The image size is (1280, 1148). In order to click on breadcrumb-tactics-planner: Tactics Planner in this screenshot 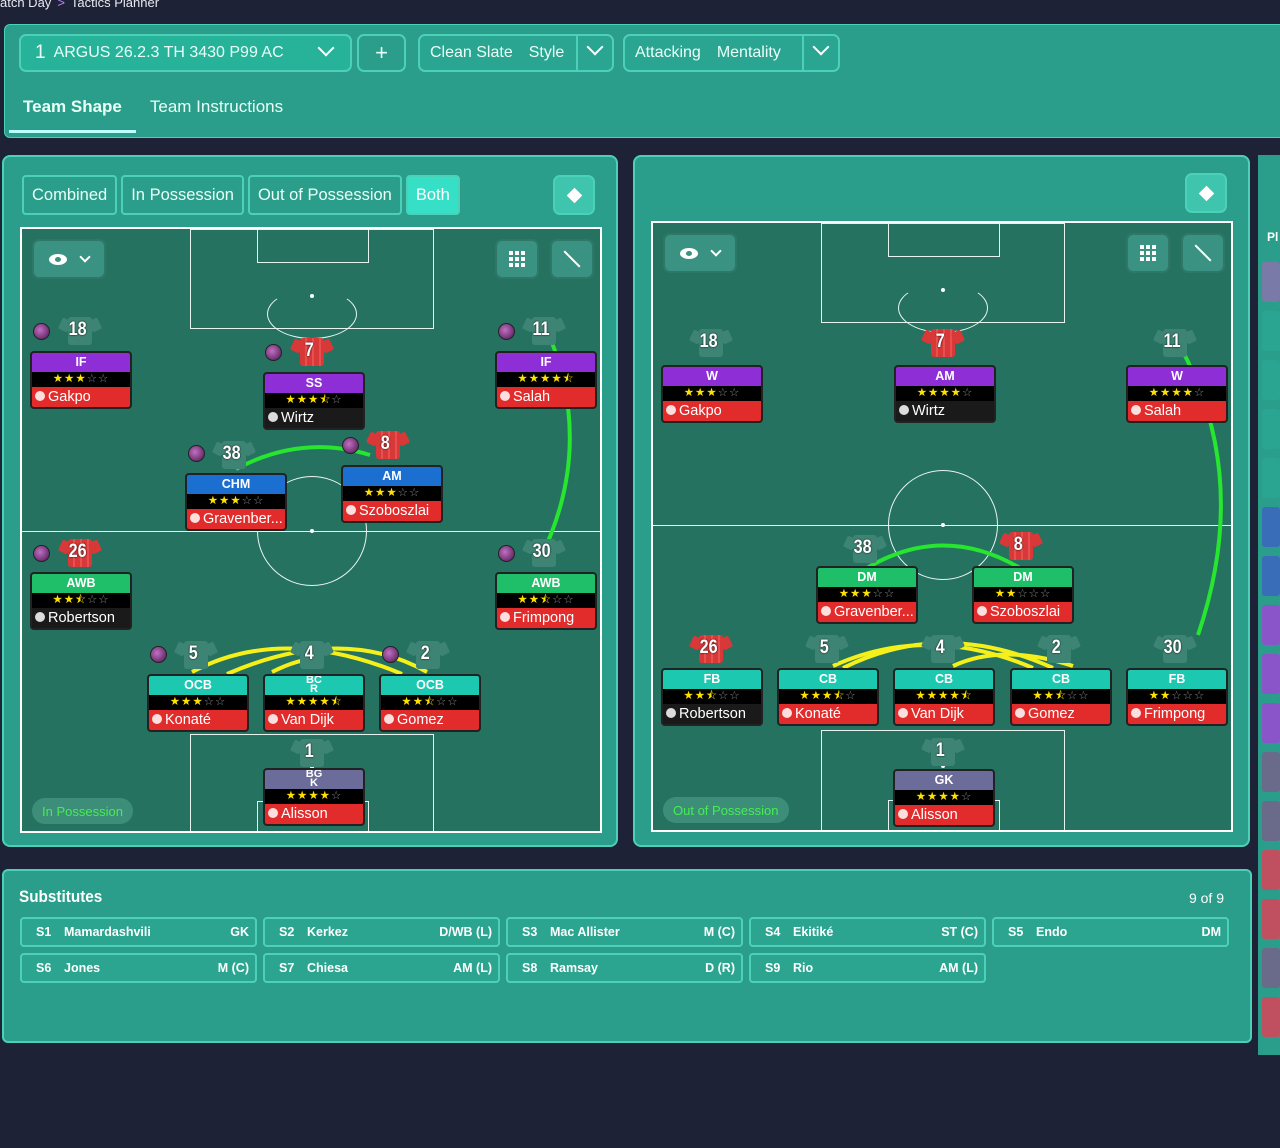, I will do `click(115, 5)`.